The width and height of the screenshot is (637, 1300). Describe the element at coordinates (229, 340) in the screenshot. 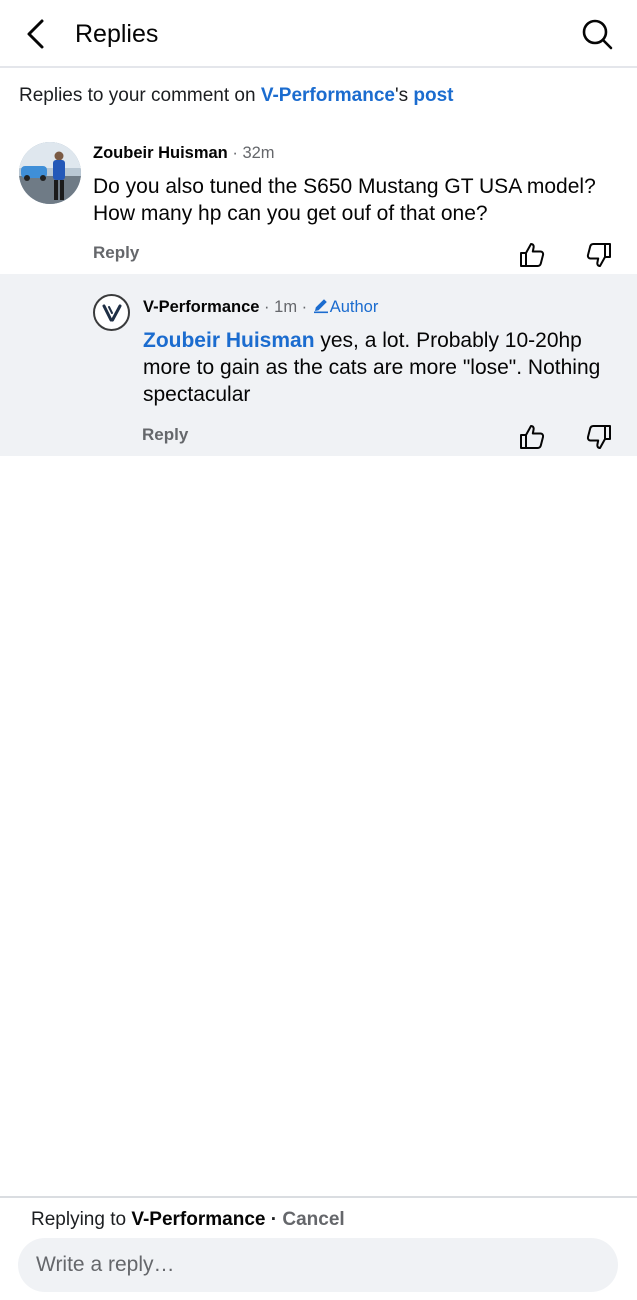

I see `mention-link: Zoubeir Huisman` at that location.